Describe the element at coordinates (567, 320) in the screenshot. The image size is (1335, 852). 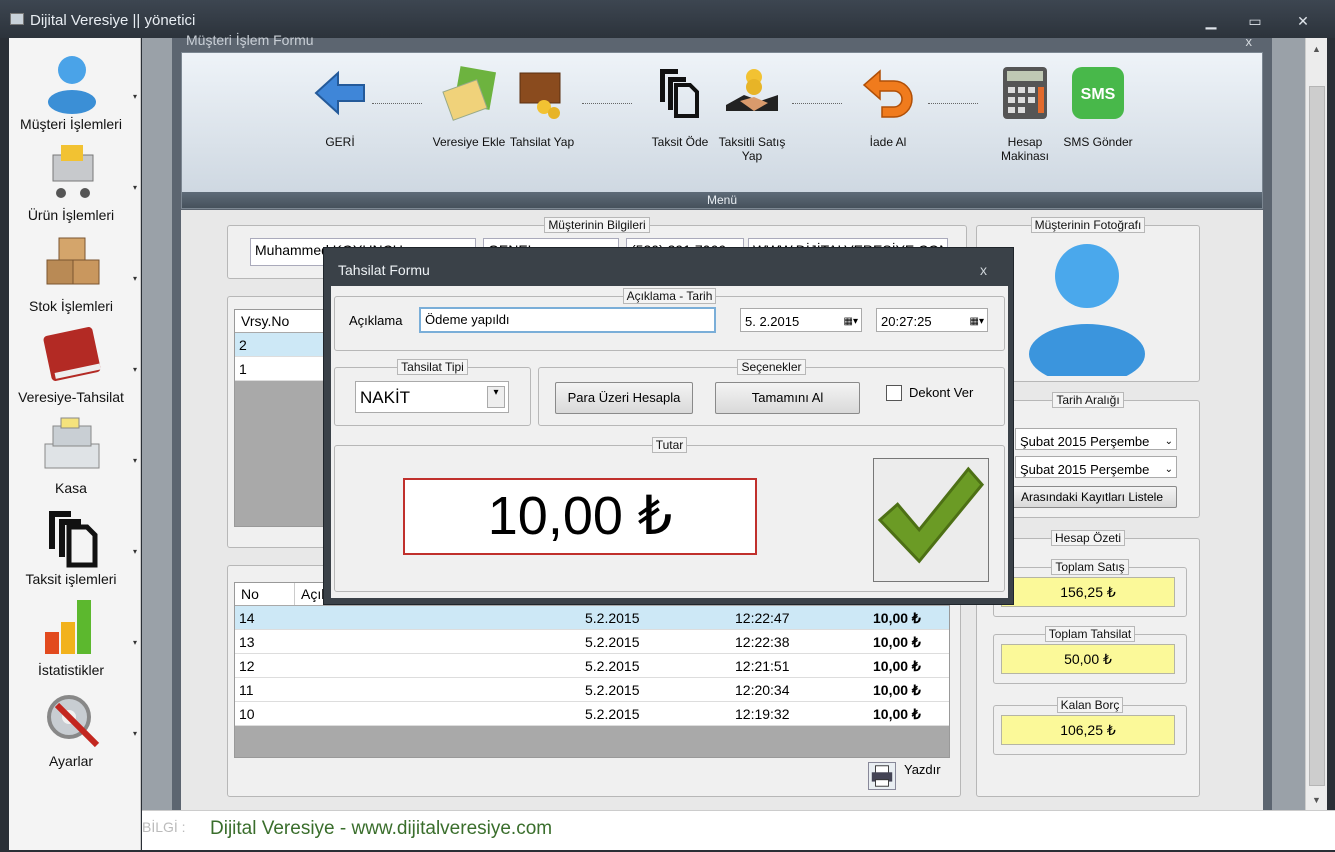
I see `description-input: Ödeme yapıldı` at that location.